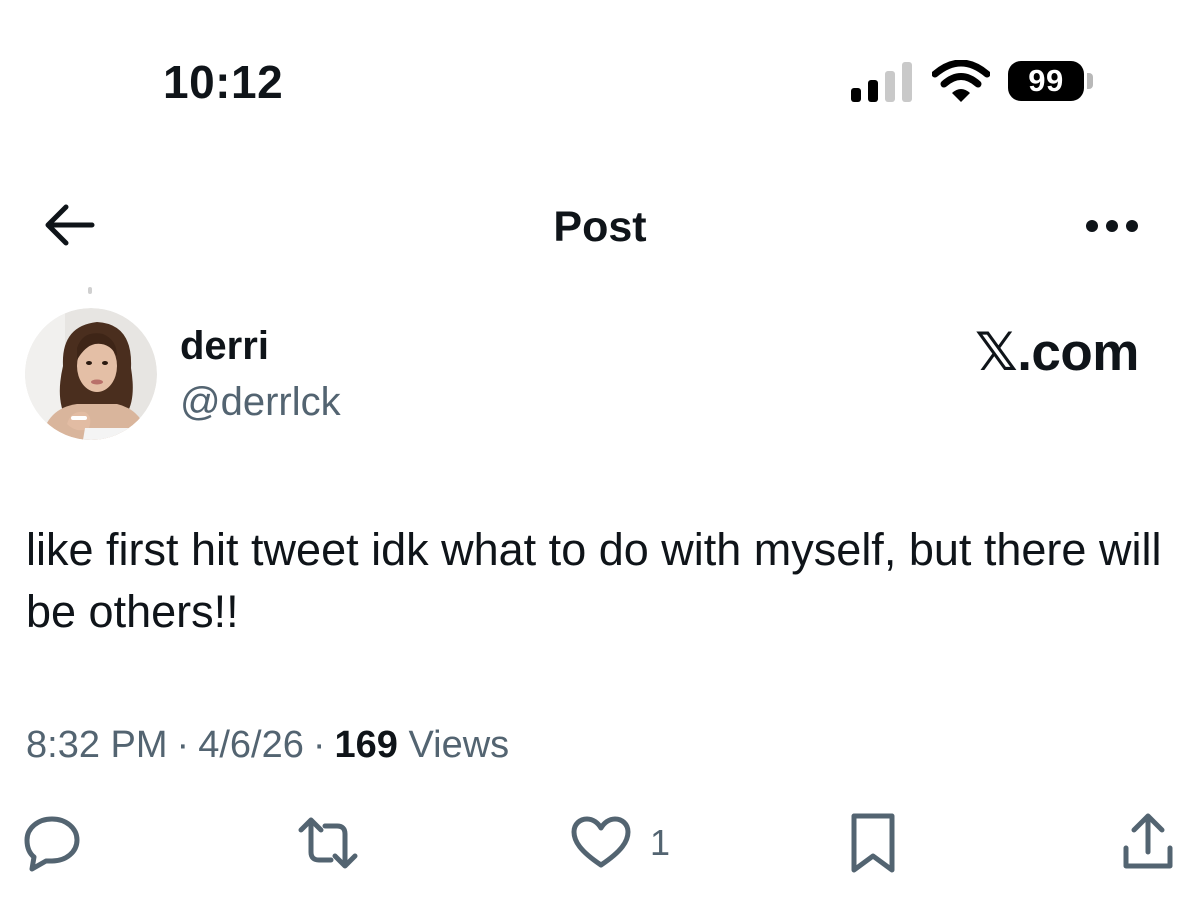 Image resolution: width=1200 pixels, height=924 pixels. What do you see at coordinates (90, 290) in the screenshot?
I see `decorative-mark` at bounding box center [90, 290].